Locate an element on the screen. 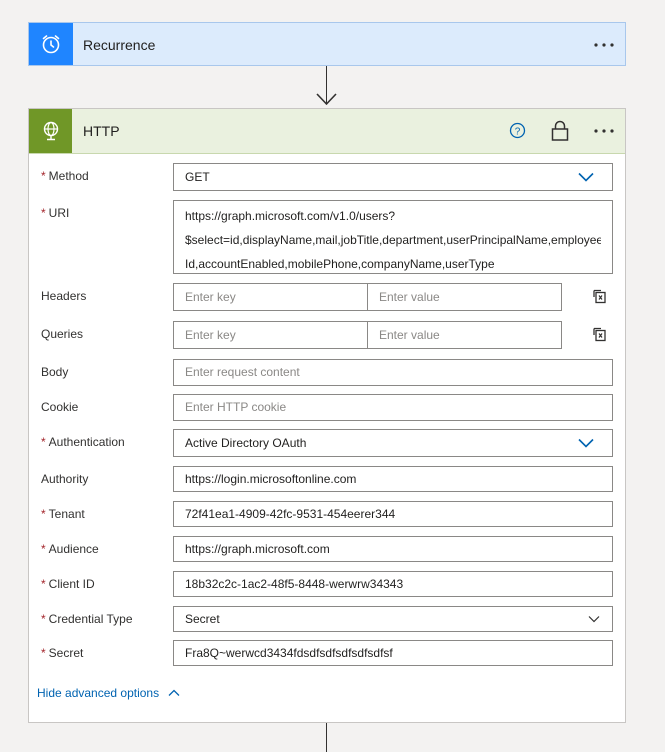 Image resolution: width=665 pixels, height=752 pixels. queries-label: Queries is located at coordinates (62, 334).